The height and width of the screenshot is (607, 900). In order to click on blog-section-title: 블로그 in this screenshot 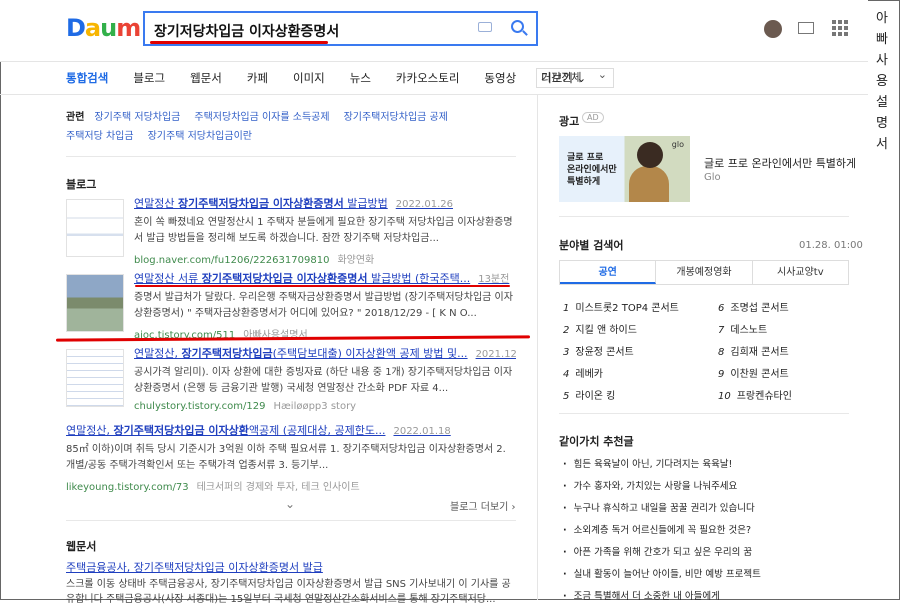, I will do `click(81, 184)`.